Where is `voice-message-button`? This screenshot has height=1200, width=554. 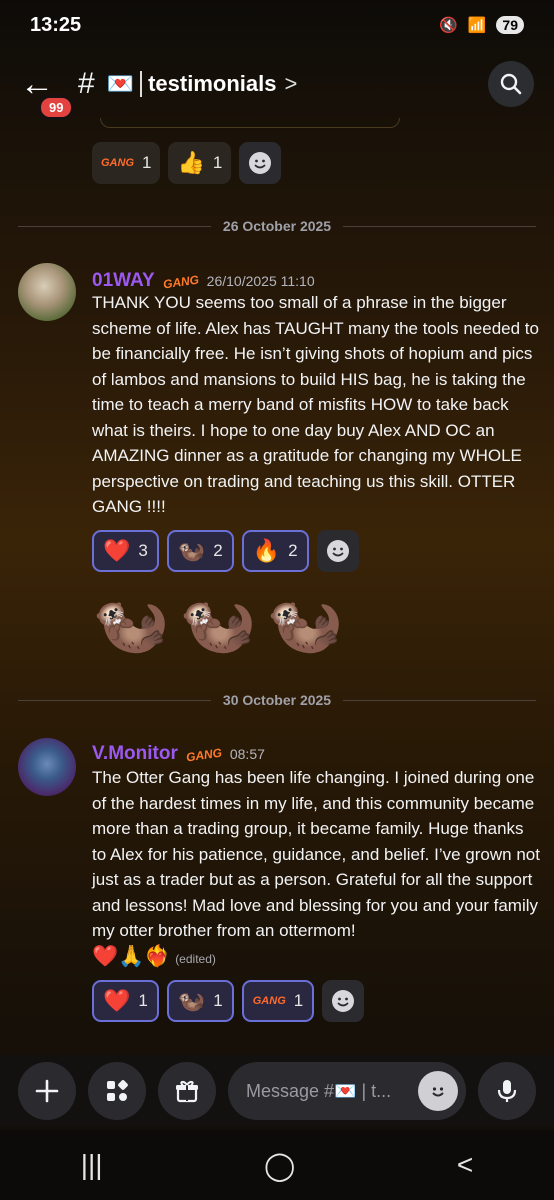
voice-message-button is located at coordinates (507, 1091).